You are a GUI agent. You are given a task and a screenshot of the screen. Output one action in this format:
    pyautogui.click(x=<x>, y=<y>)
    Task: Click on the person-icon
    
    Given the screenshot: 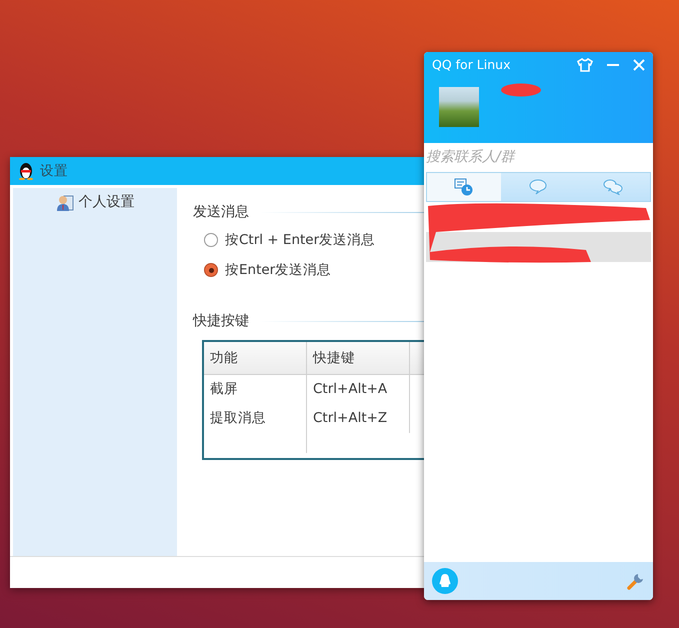 What is the action you would take?
    pyautogui.click(x=65, y=203)
    